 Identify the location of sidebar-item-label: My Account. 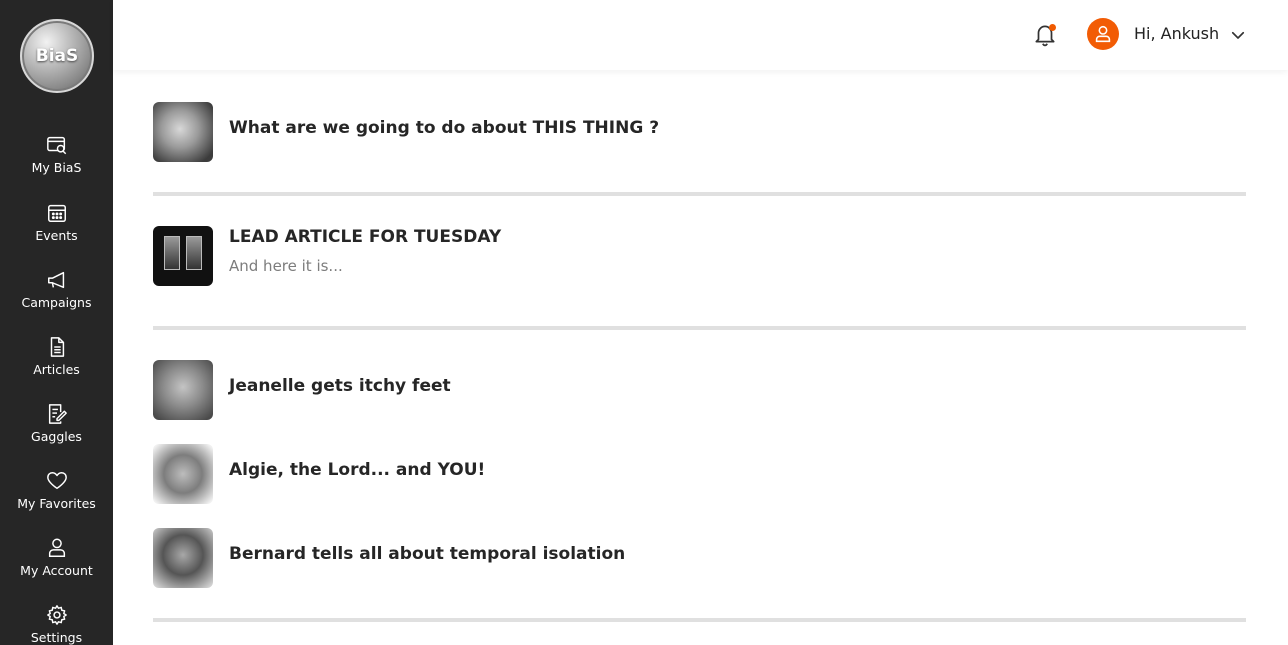
(56, 570).